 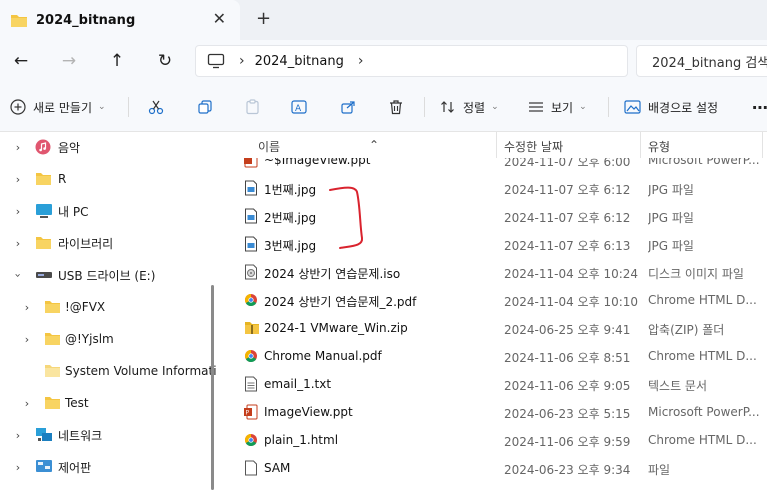 What do you see at coordinates (219, 19) in the screenshot?
I see `close-tab-icon: ✕` at bounding box center [219, 19].